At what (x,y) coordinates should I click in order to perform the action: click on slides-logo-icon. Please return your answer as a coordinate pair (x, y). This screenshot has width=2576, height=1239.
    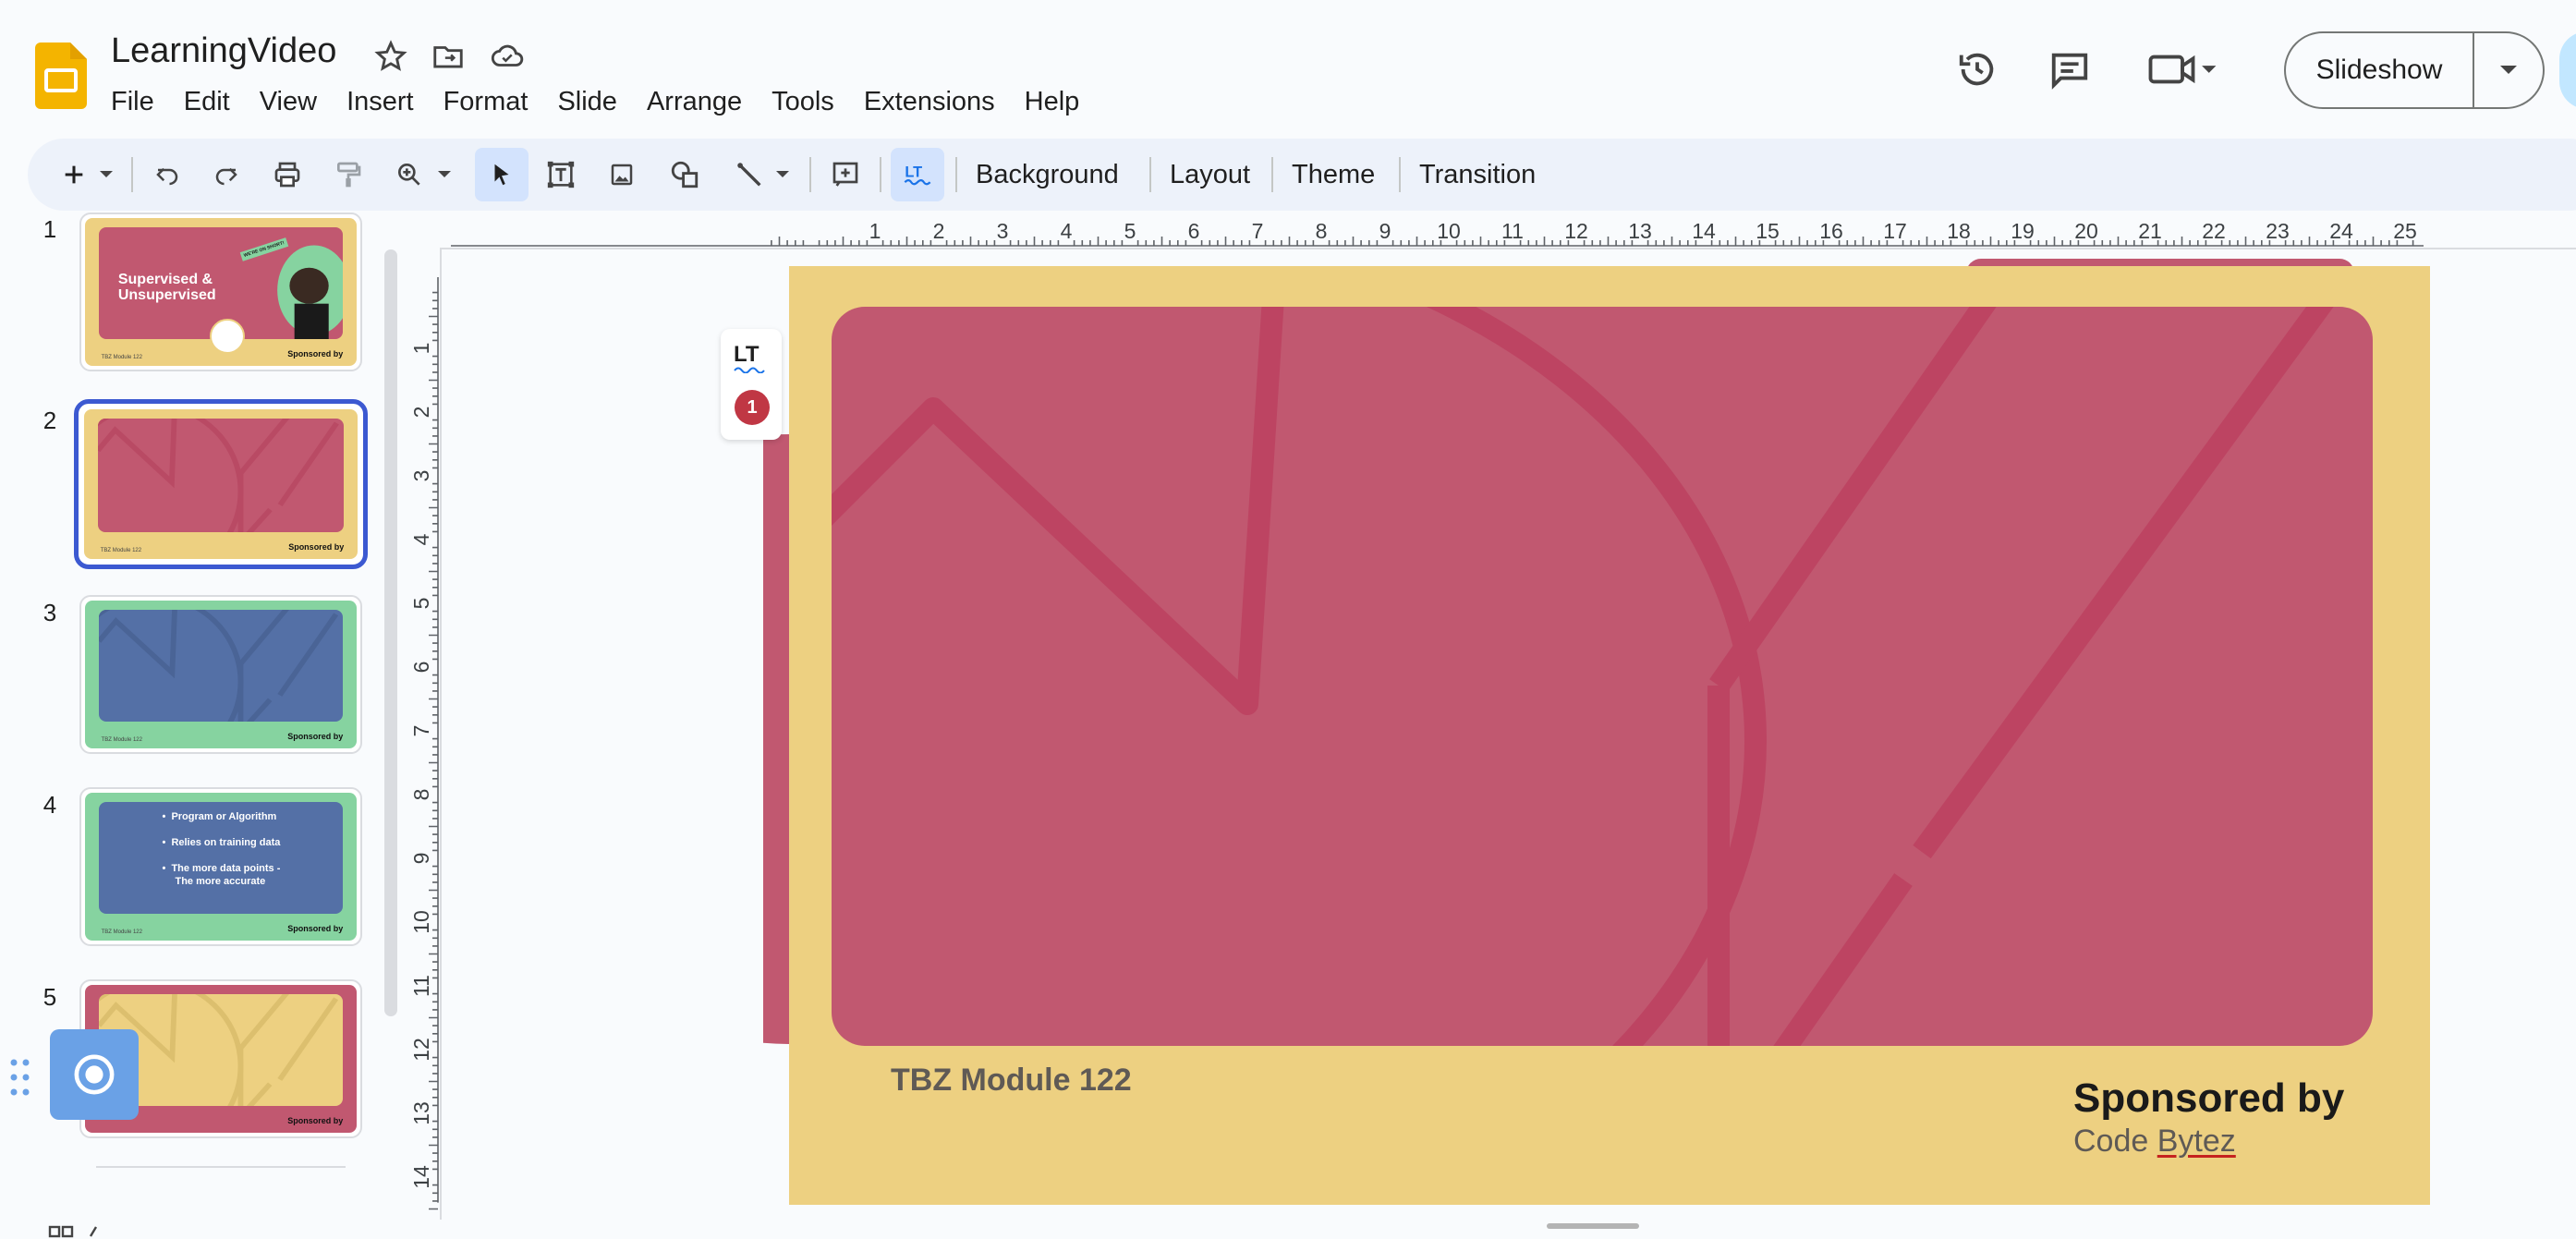
    Looking at the image, I should click on (61, 76).